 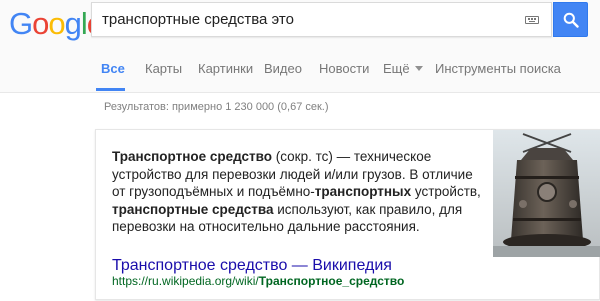 What do you see at coordinates (110, 89) in the screenshot?
I see `active-tab-indicator` at bounding box center [110, 89].